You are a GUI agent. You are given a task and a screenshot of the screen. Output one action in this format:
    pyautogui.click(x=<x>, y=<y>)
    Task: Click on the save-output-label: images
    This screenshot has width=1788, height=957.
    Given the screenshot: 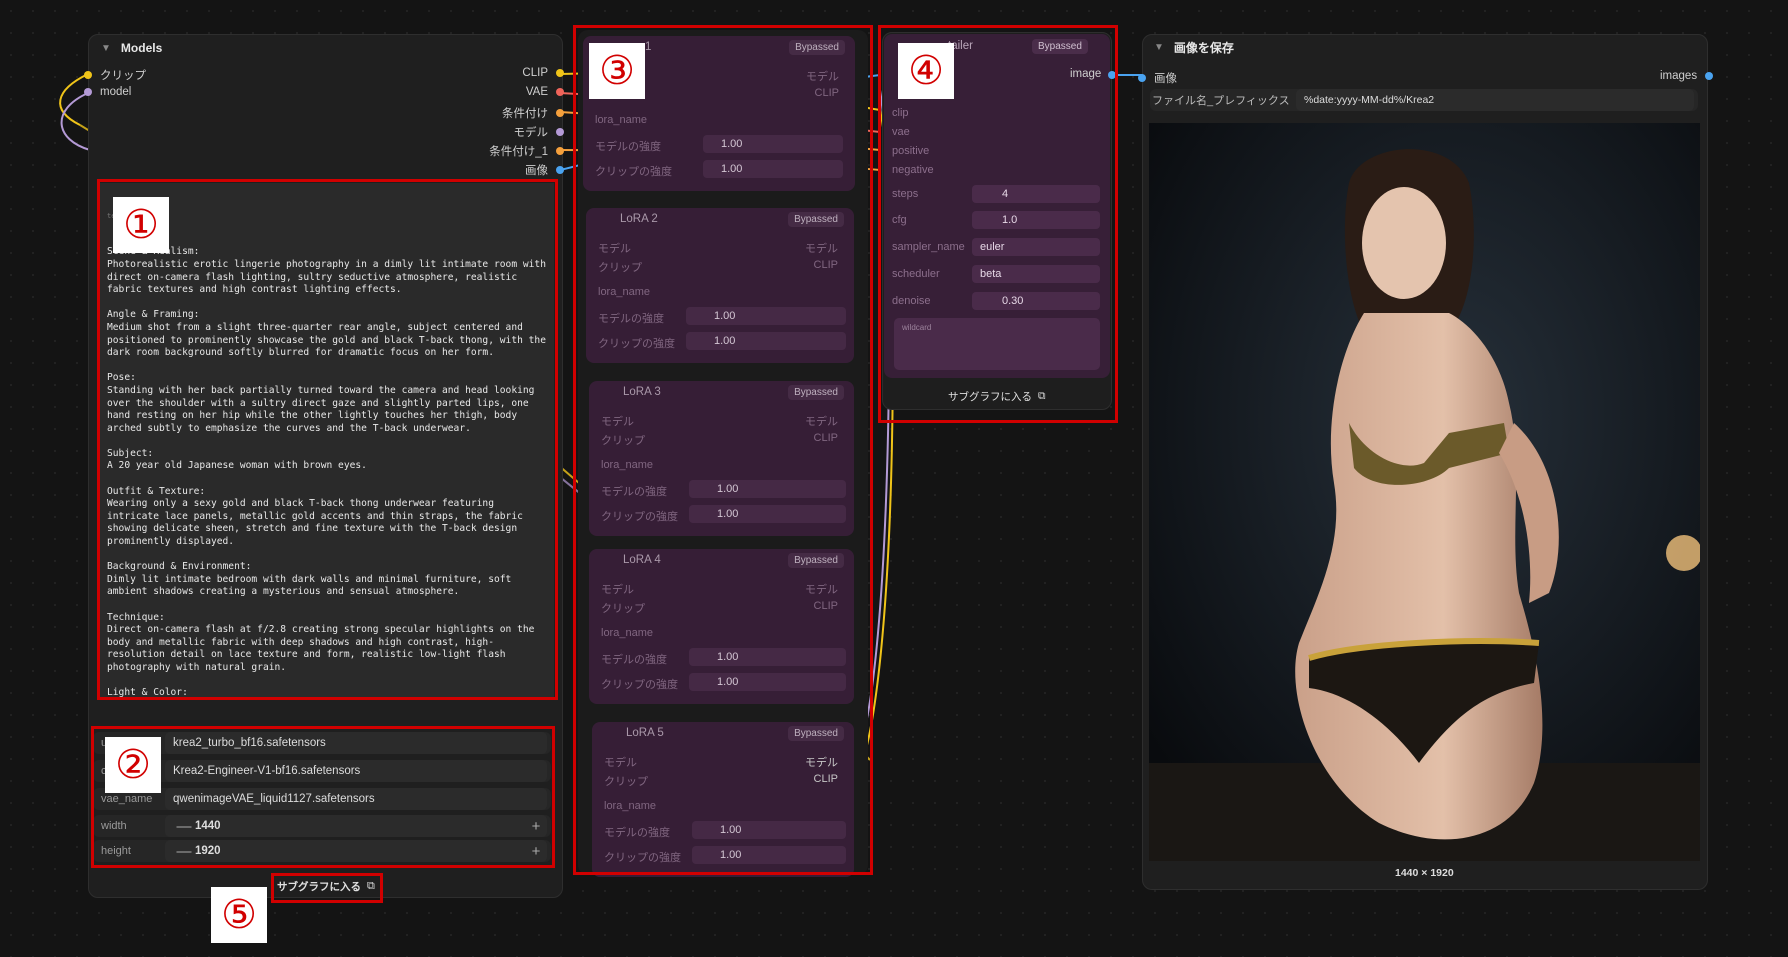 What is the action you would take?
    pyautogui.click(x=1679, y=76)
    